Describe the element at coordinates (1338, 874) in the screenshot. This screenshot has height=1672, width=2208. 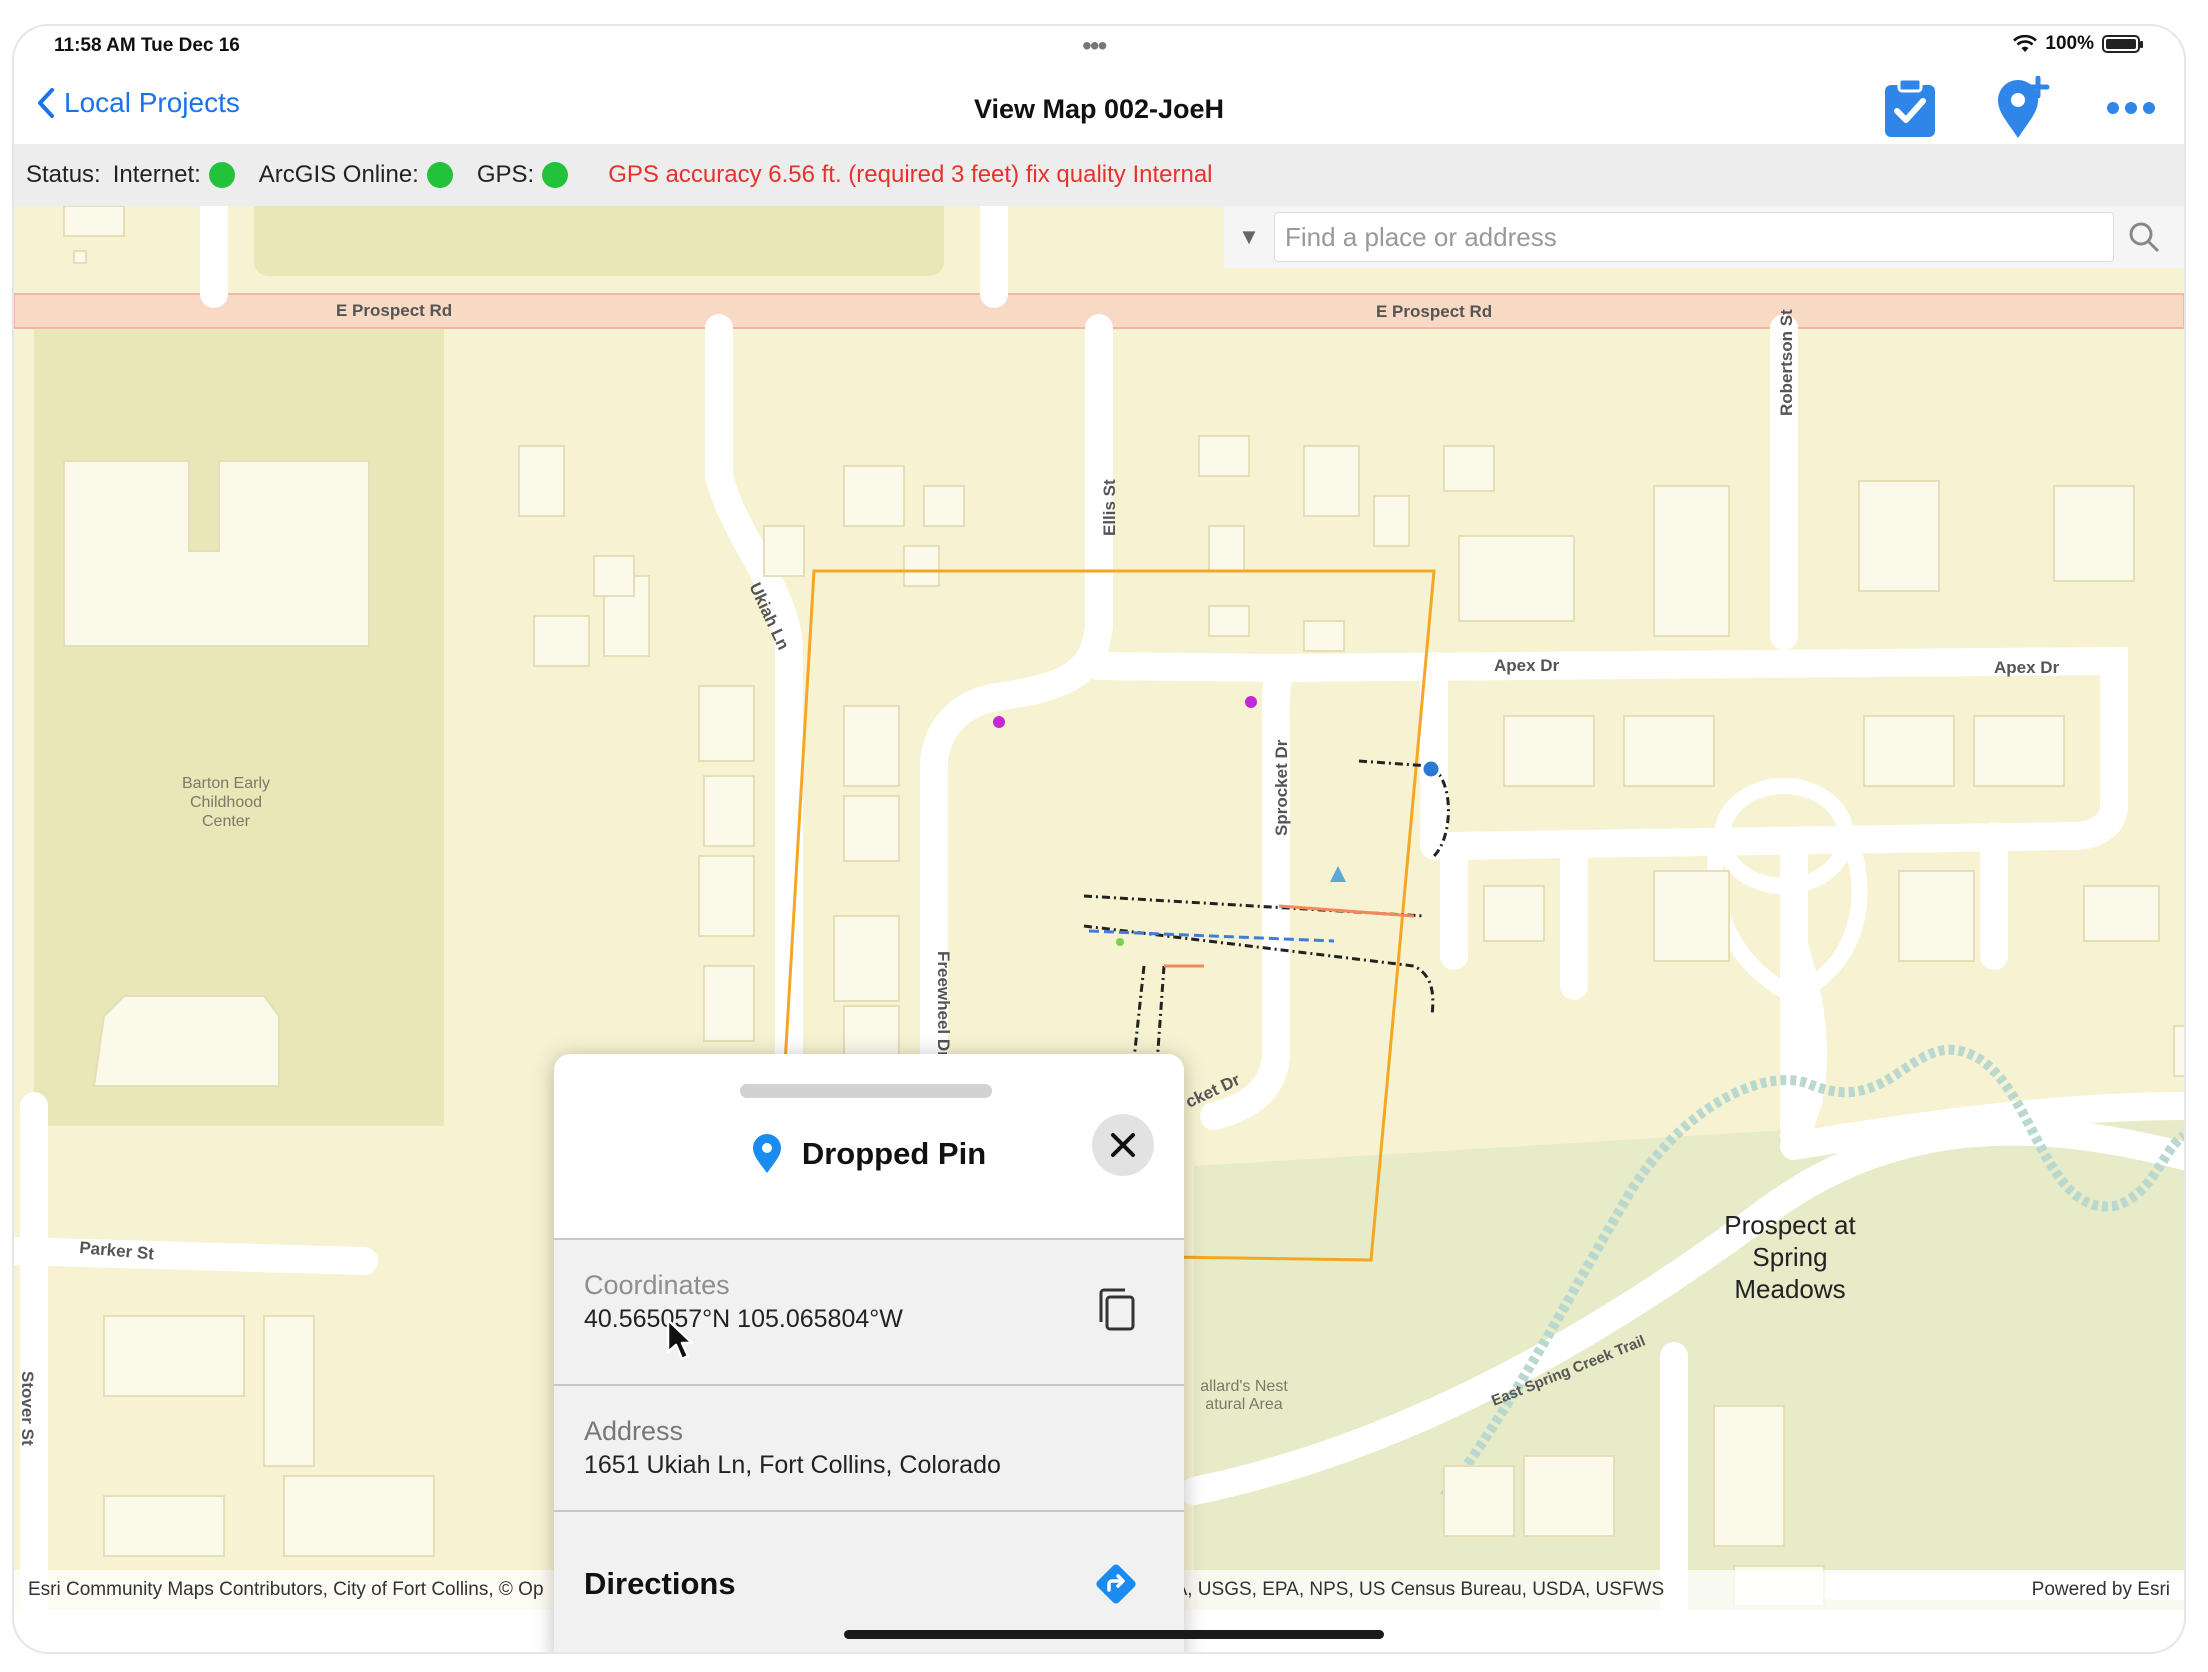
I see `feature-marker` at that location.